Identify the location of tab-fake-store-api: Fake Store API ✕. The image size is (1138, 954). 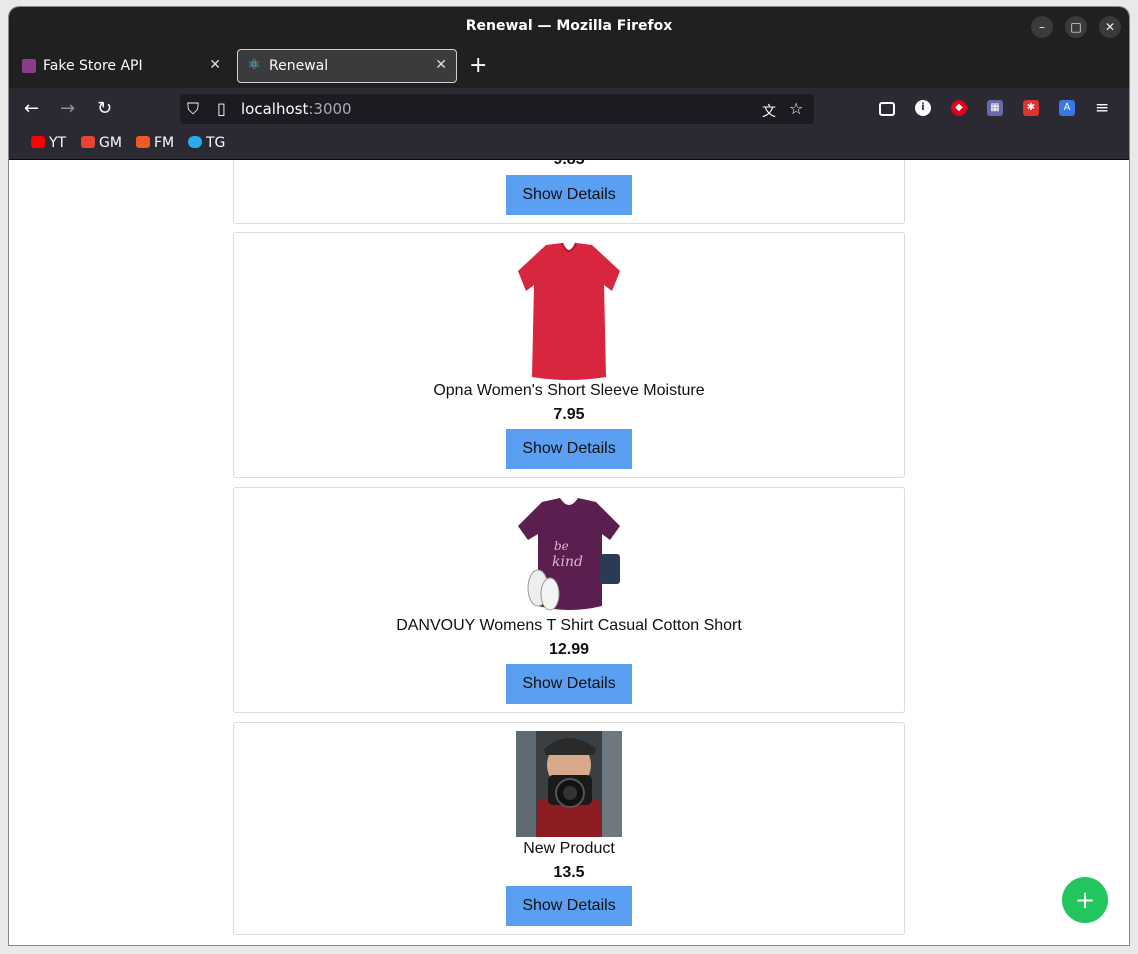
(121, 66).